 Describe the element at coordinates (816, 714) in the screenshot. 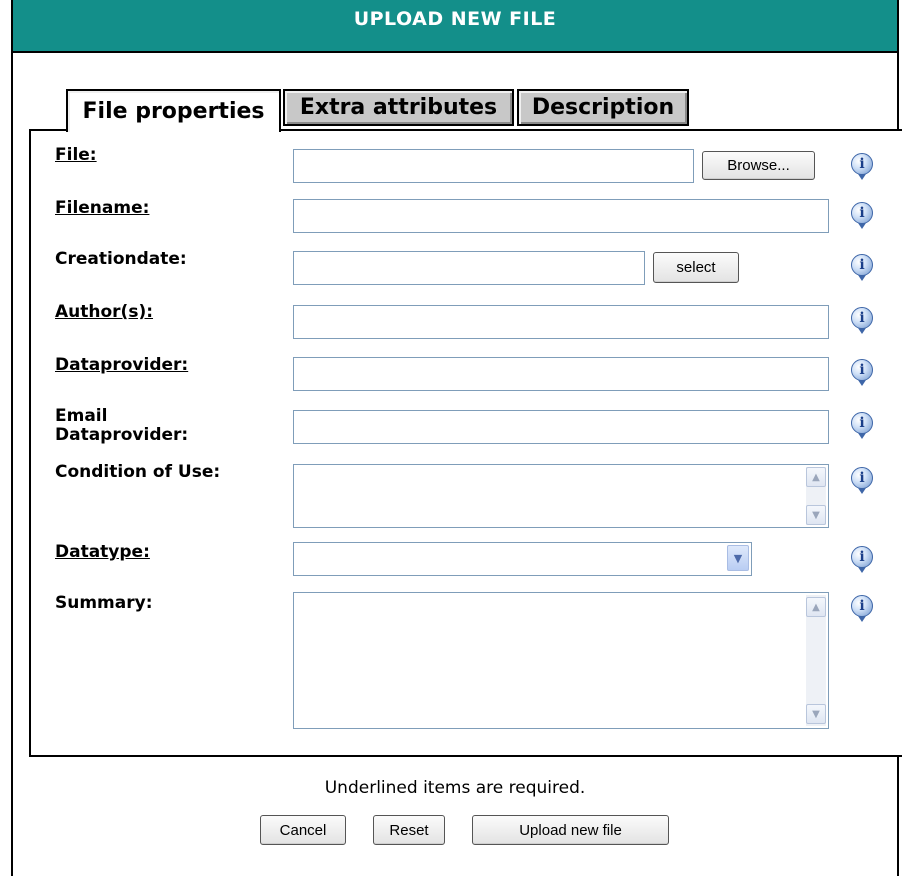

I see `summary-scroll-down: ▼` at that location.